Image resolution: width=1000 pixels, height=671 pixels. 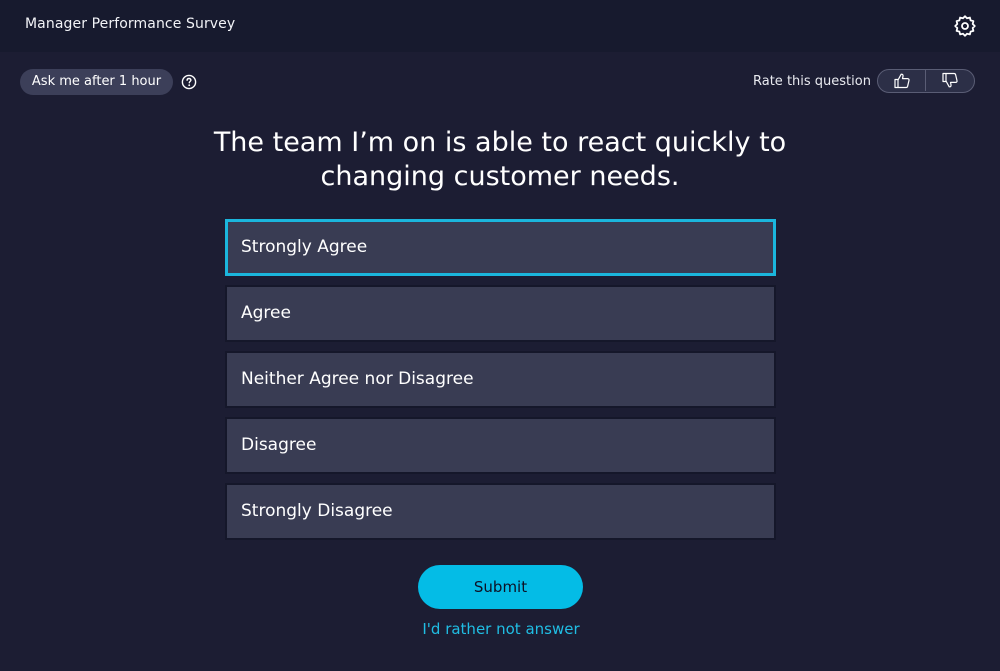 I want to click on app-title: Manager Performance Survey, so click(x=130, y=24).